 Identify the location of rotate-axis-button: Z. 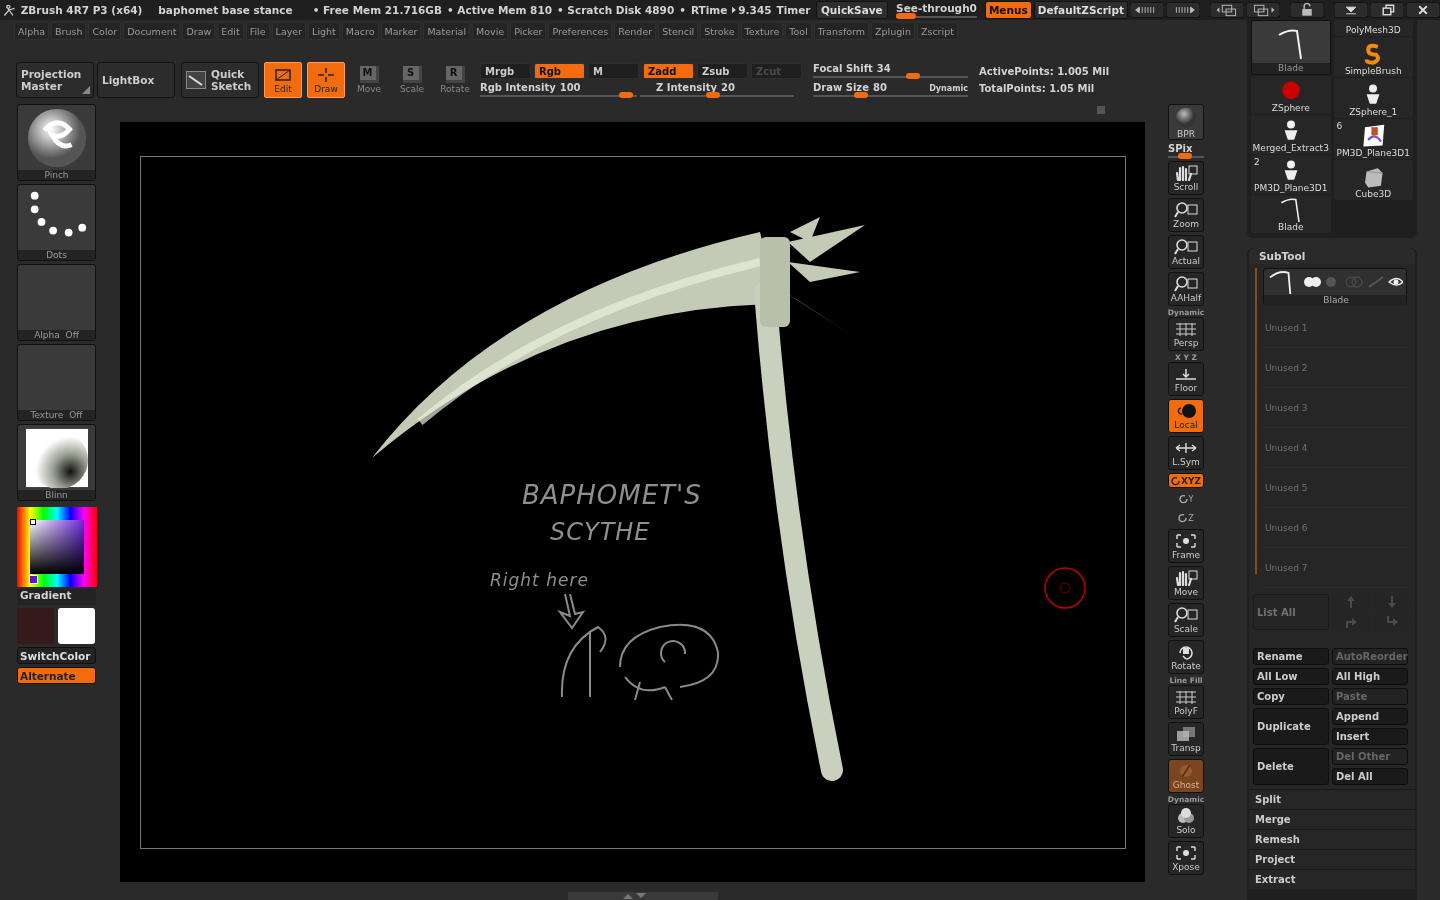
(1186, 518).